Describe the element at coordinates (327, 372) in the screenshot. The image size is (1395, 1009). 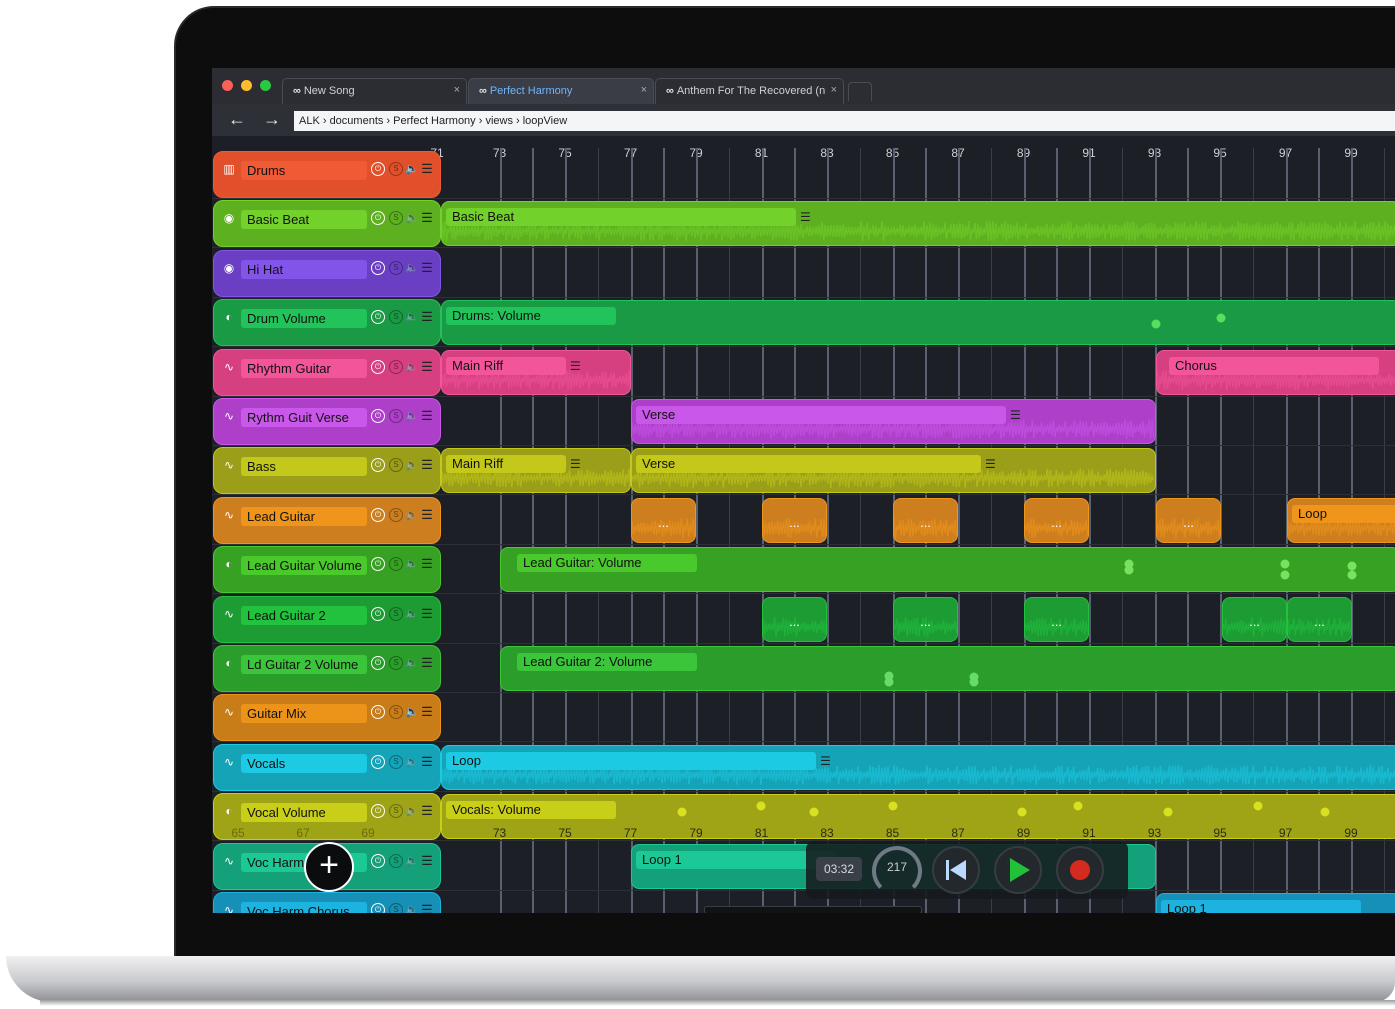
I see `track-header: ∿ Rhythm Guitar ⏻ S 🔈 ☰` at that location.